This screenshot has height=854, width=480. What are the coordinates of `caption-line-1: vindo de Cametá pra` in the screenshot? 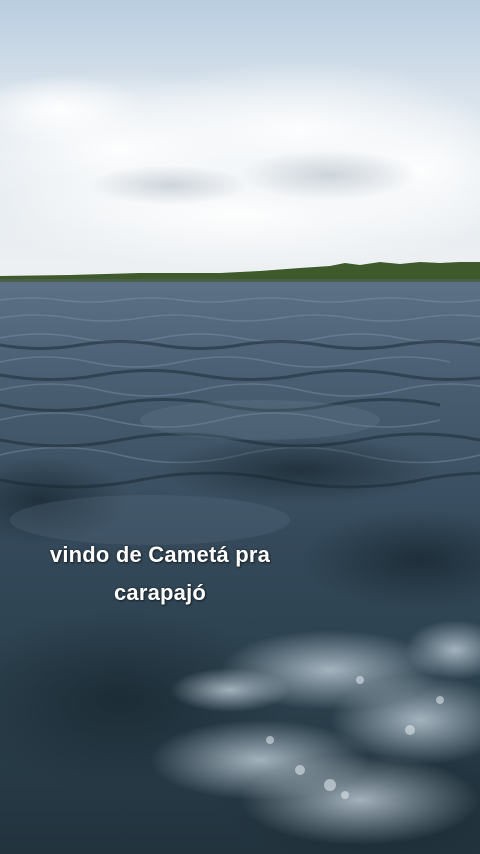 It's located at (160, 554).